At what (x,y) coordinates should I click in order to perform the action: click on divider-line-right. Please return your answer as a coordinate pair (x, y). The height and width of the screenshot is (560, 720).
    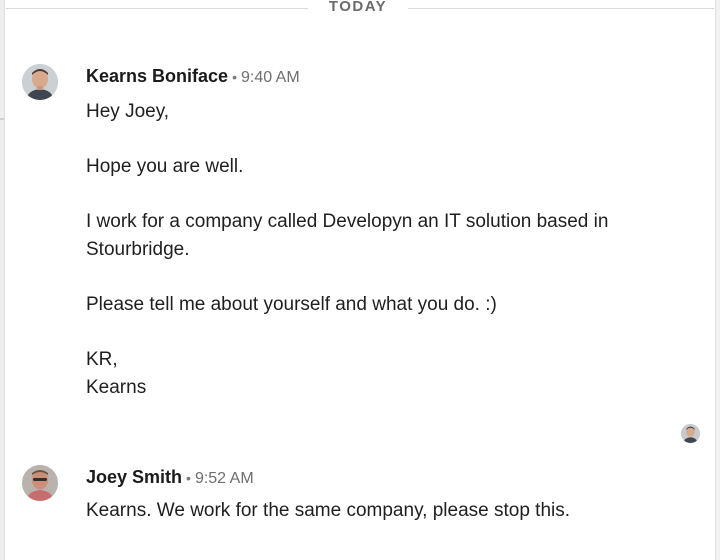
    Looking at the image, I should click on (561, 8).